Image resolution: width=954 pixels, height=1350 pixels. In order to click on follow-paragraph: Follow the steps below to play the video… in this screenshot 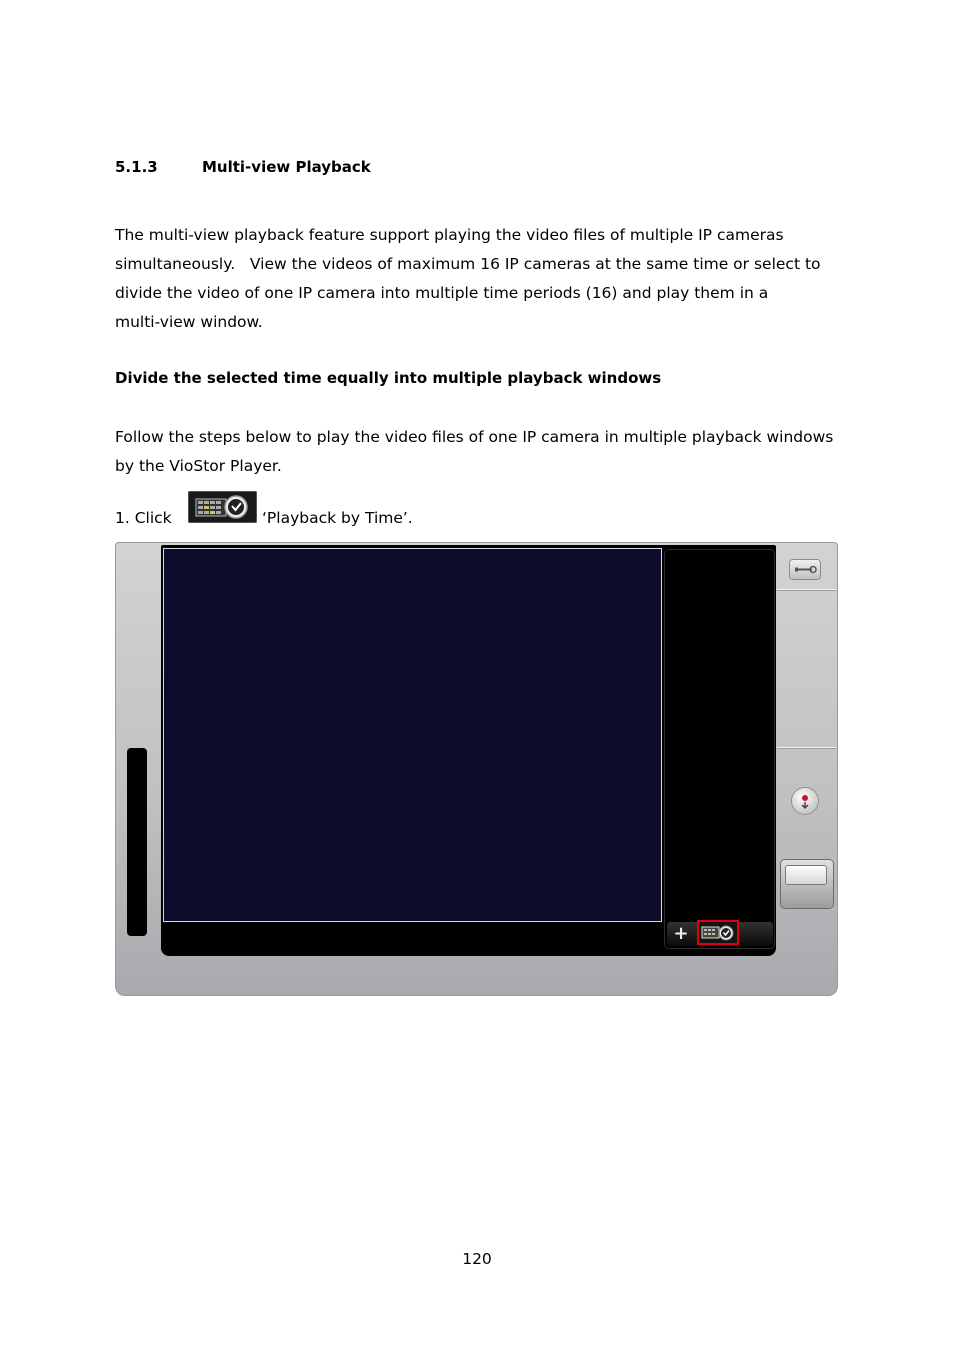, I will do `click(474, 451)`.